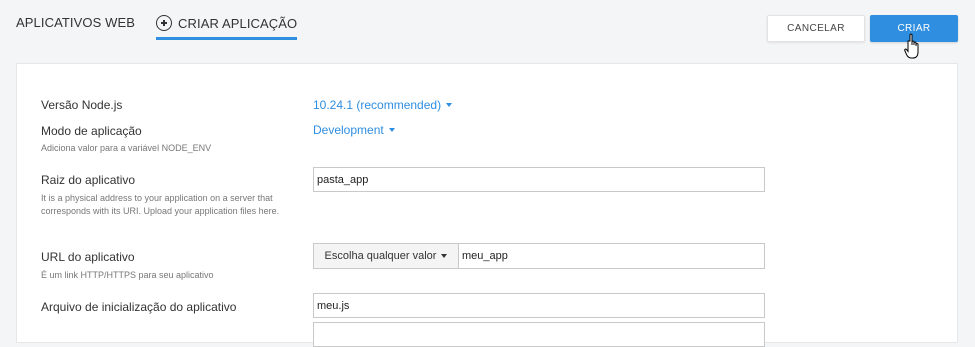 This screenshot has height=347, width=975. Describe the element at coordinates (816, 28) in the screenshot. I see `cancel-button: CANCELAR` at that location.